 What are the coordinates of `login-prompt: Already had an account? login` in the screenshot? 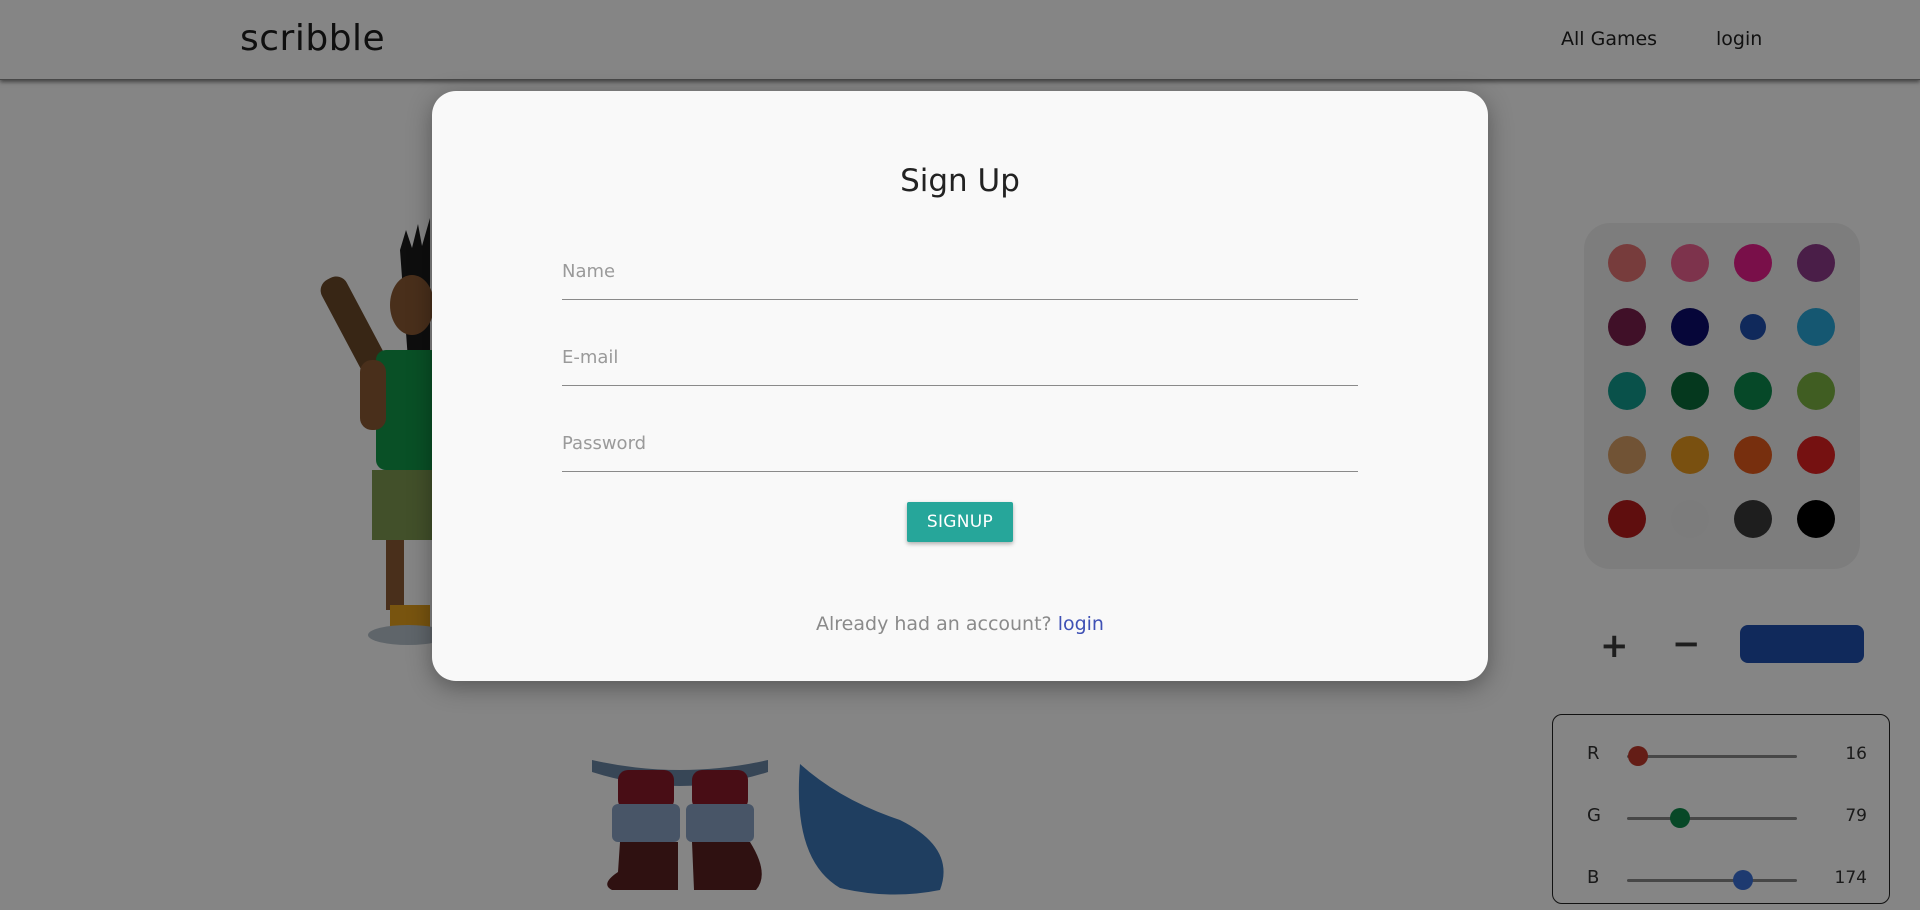 It's located at (960, 624).